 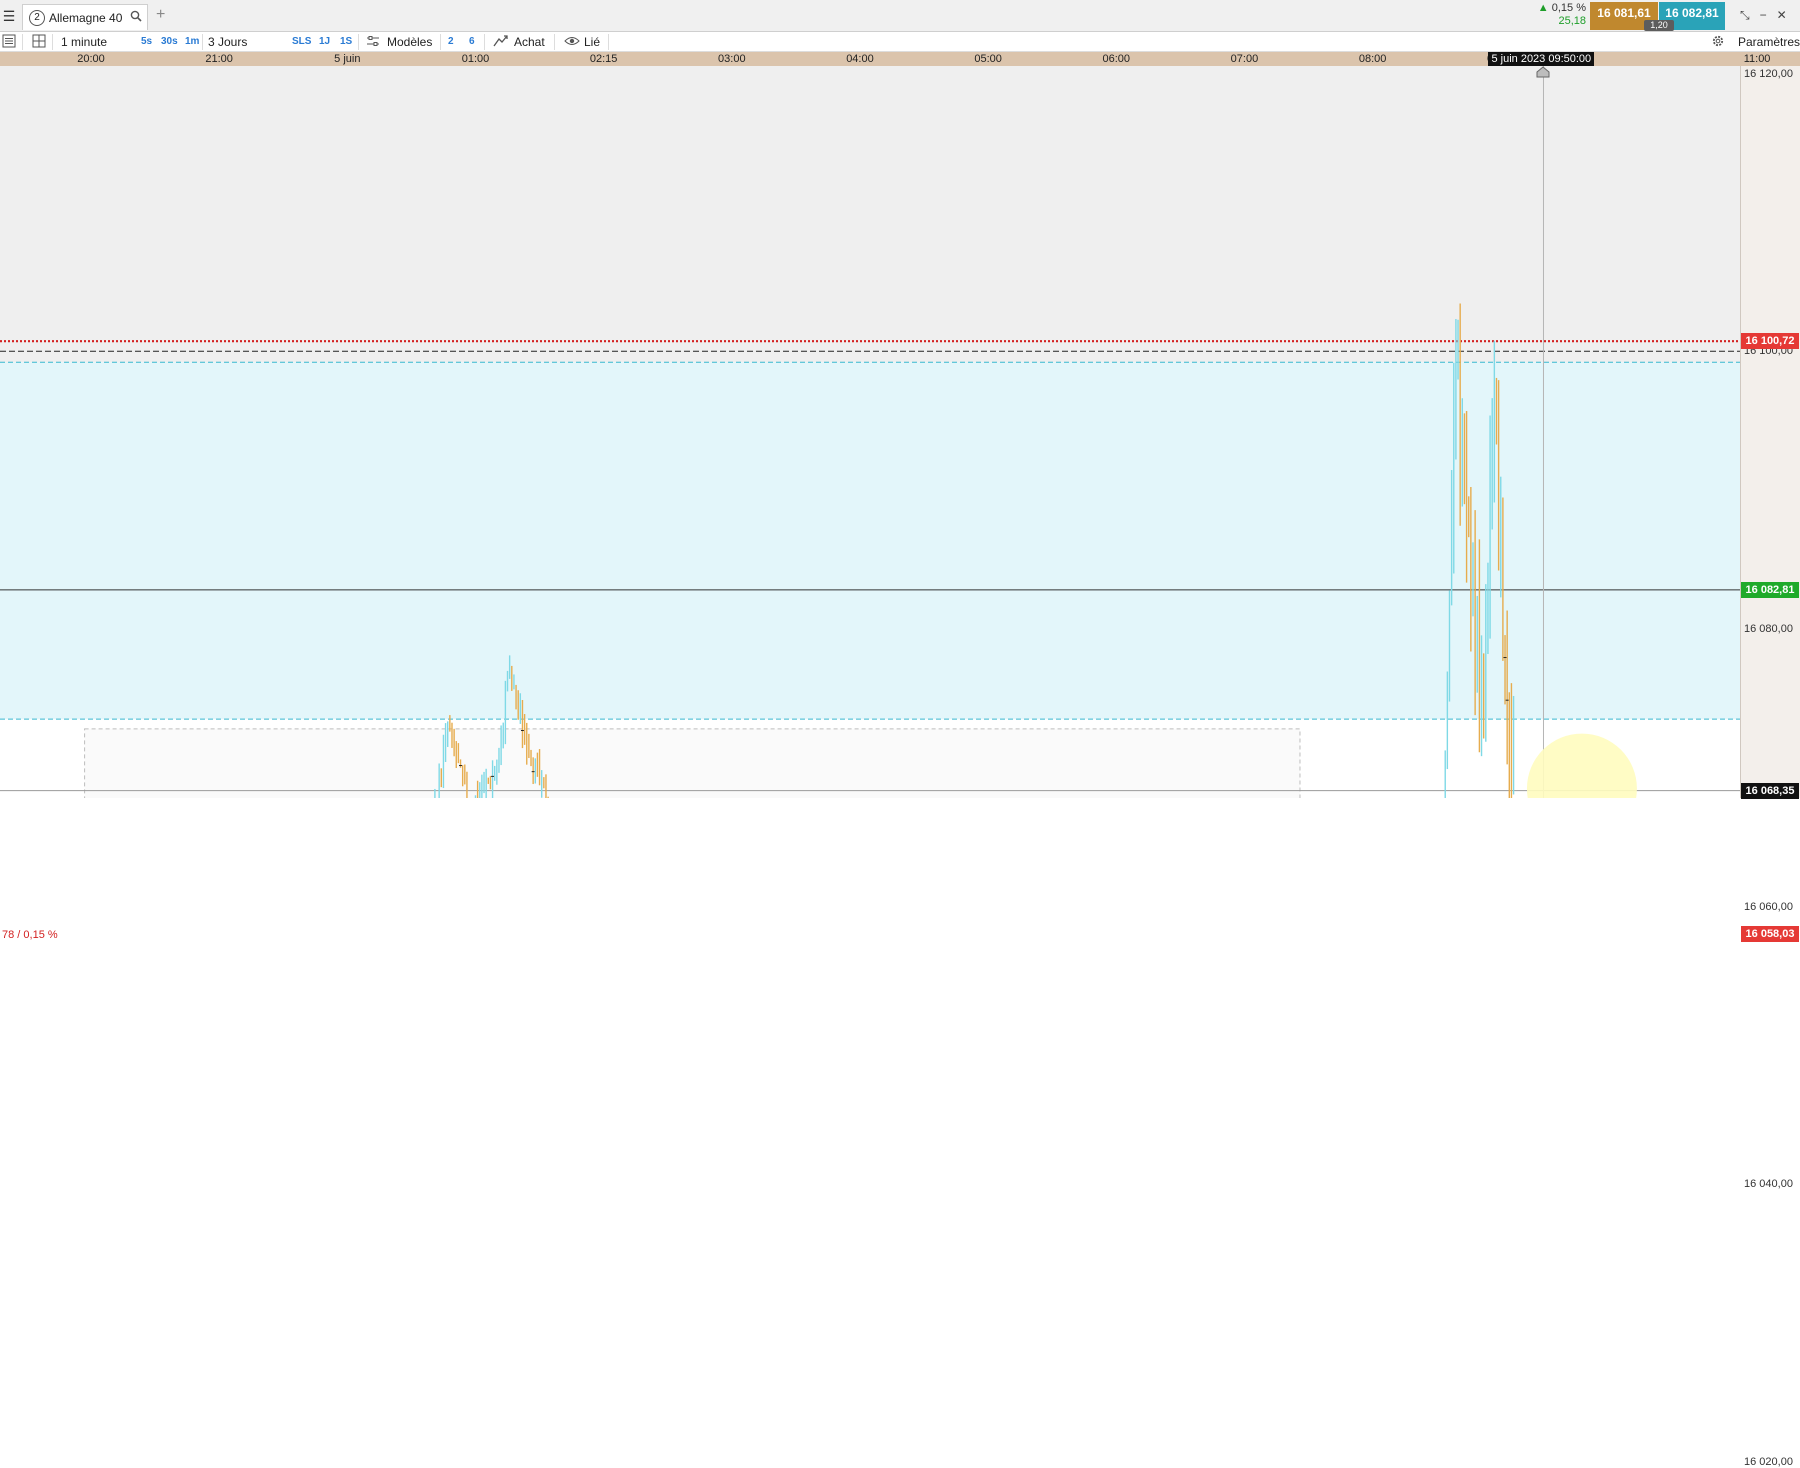 I want to click on models-button: Modèles, so click(x=409, y=42).